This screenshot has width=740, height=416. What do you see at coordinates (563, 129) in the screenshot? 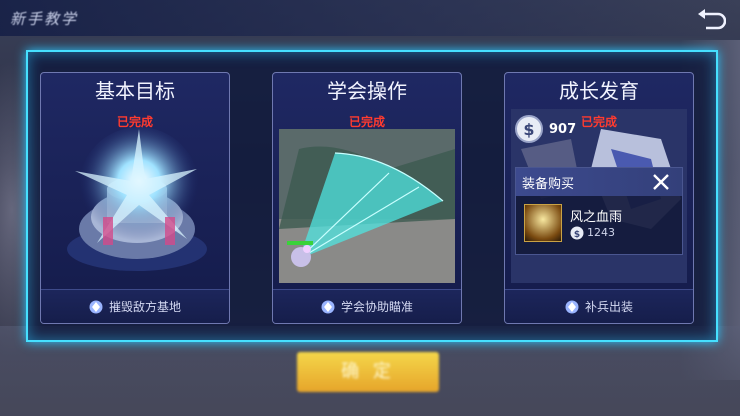
I see `gold-amount: 907` at bounding box center [563, 129].